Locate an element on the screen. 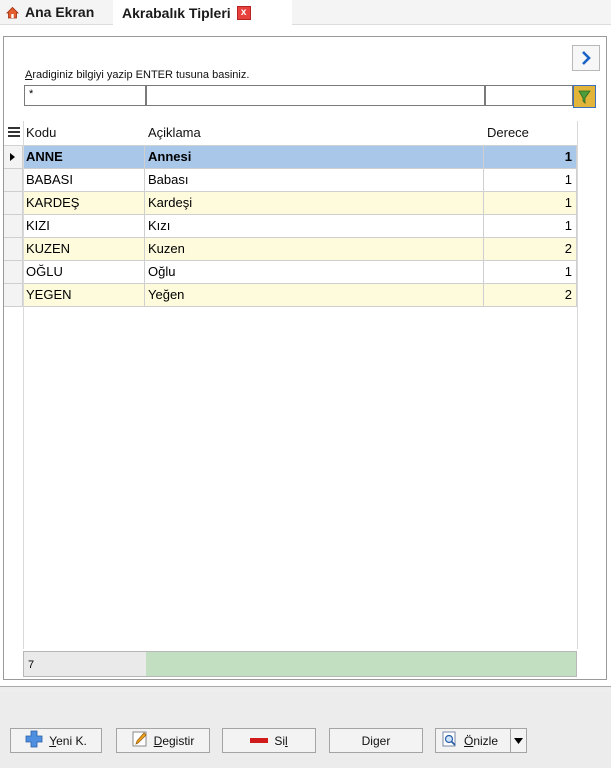 This screenshot has height=768, width=611. preview-button-text: nizle is located at coordinates (486, 740).